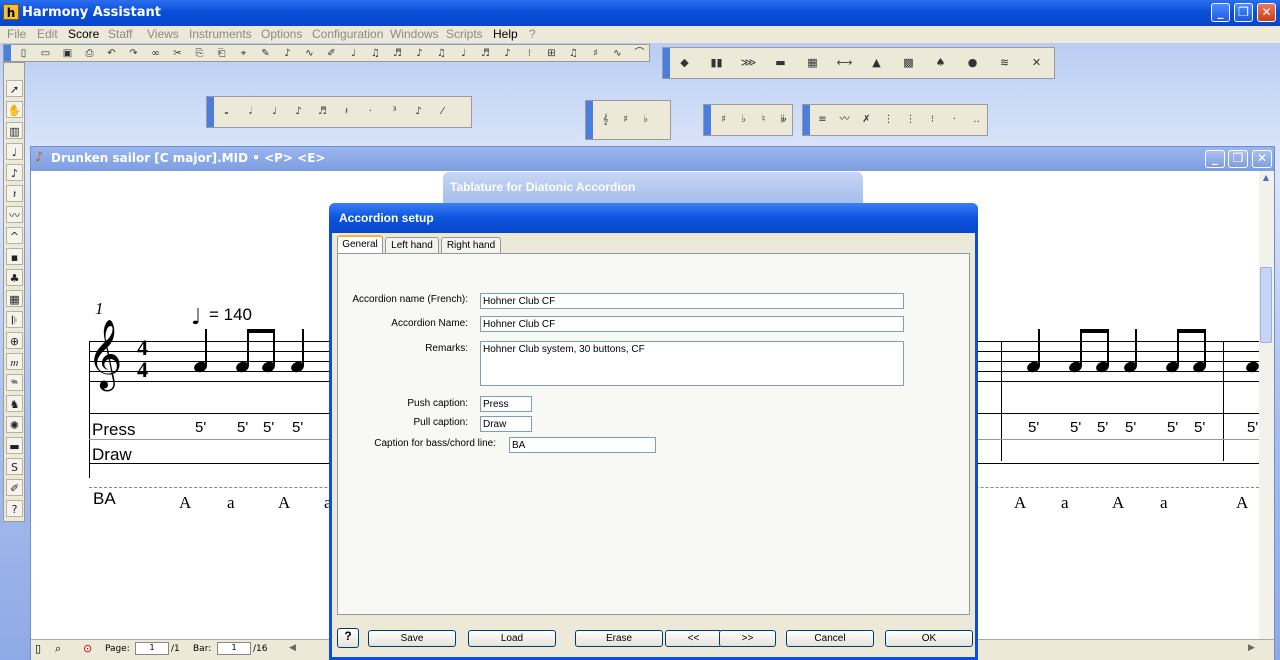  I want to click on instrument-6-icon: ⟷, so click(844, 63).